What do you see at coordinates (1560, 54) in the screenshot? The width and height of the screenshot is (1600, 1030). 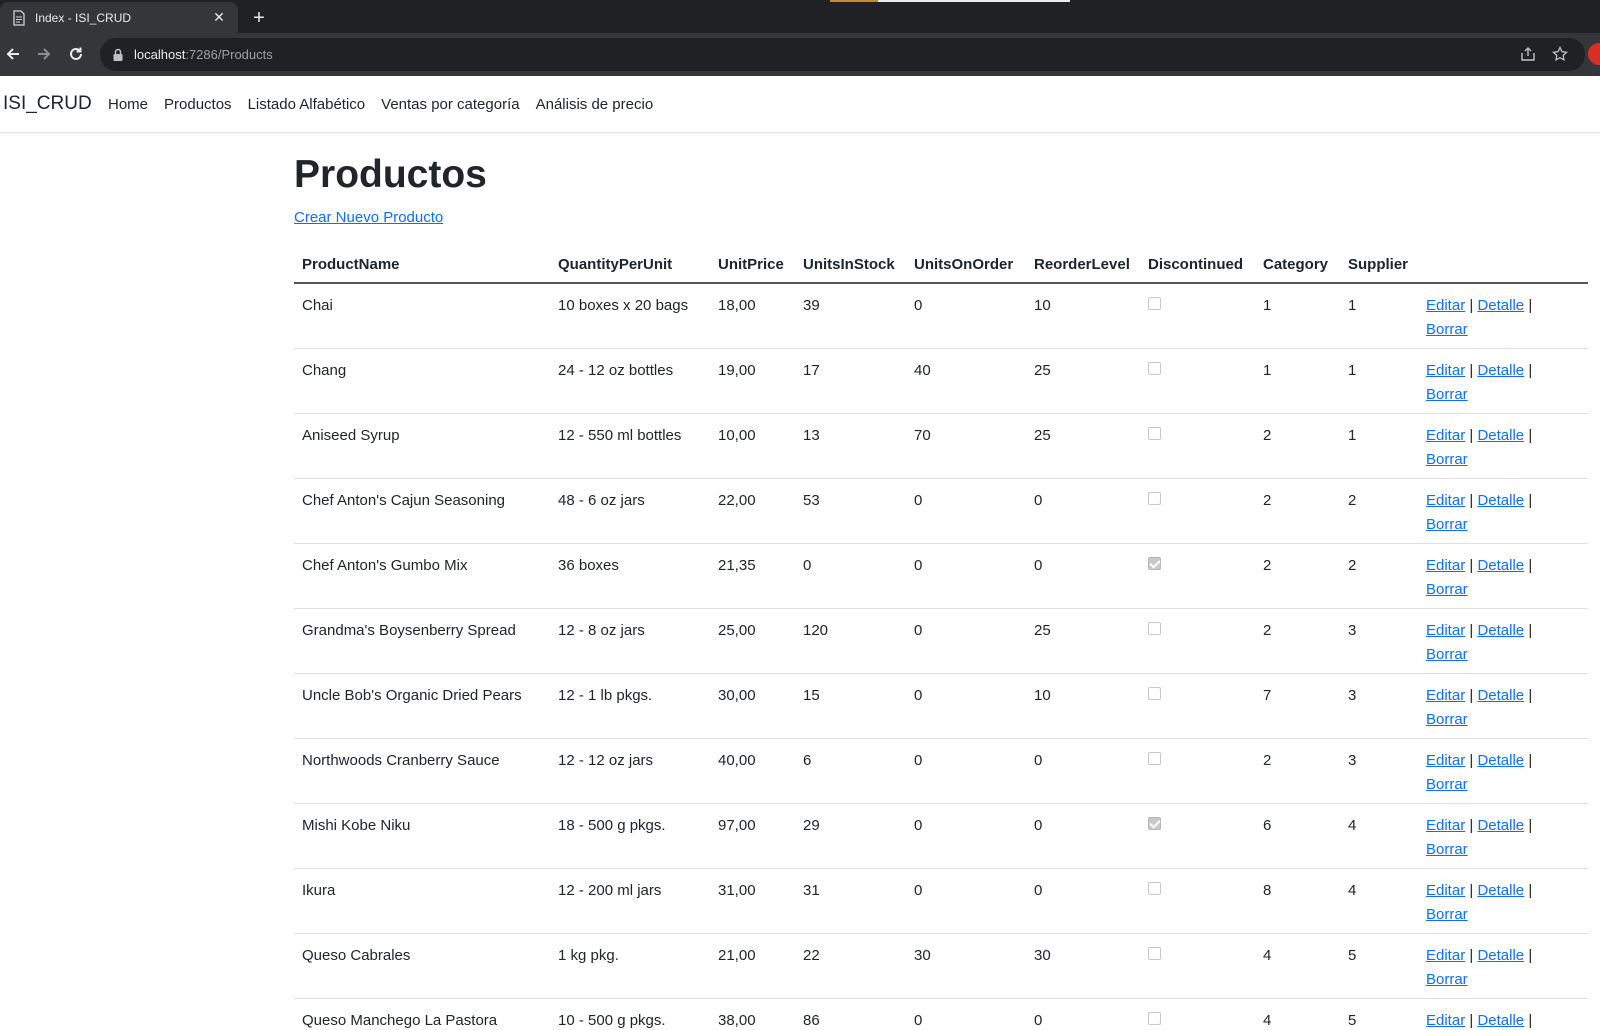 I see `bookmark-star-icon` at bounding box center [1560, 54].